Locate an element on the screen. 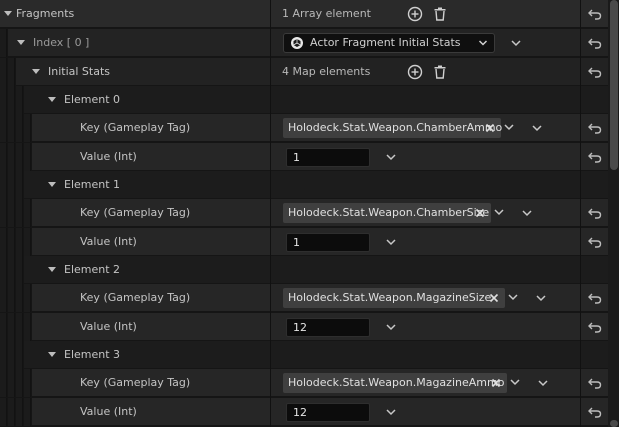 The height and width of the screenshot is (427, 619). index-options-chevron-icon is located at coordinates (516, 43).